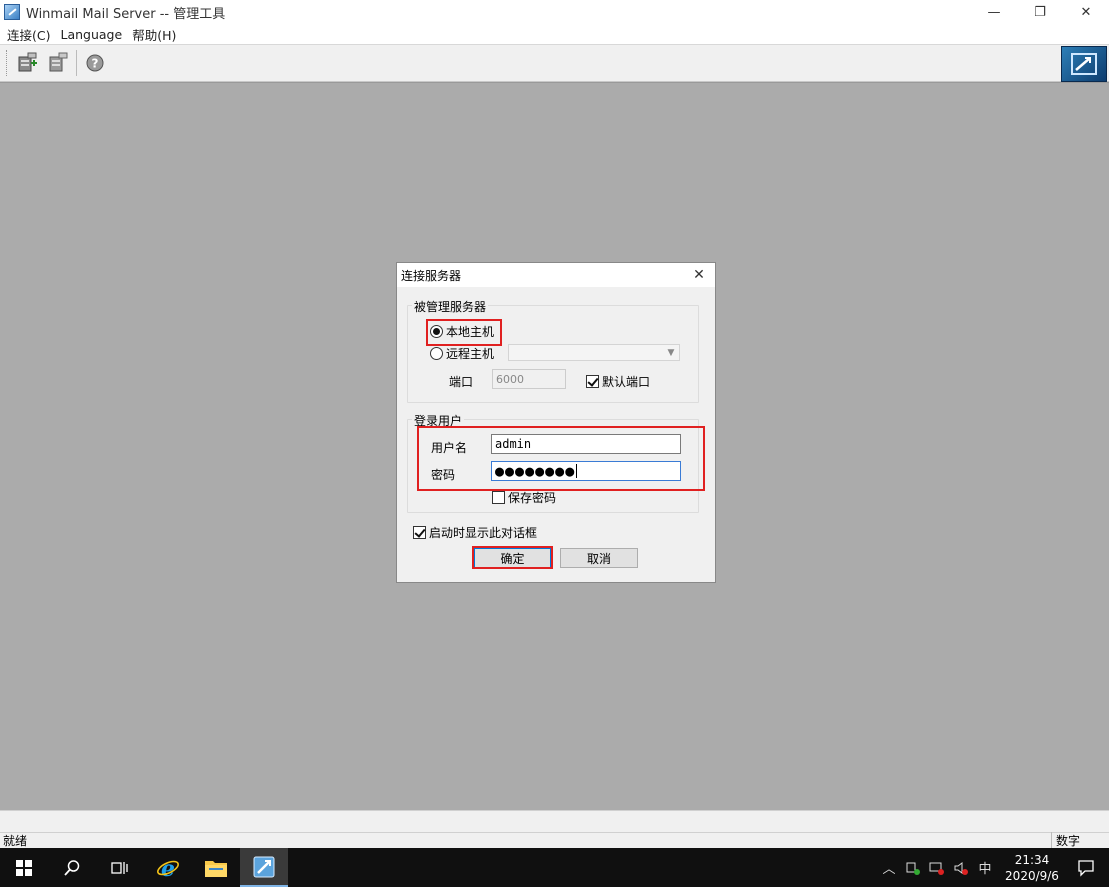 The height and width of the screenshot is (887, 1109). What do you see at coordinates (671, 352) in the screenshot?
I see `chevron-down-icon: ▼` at bounding box center [671, 352].